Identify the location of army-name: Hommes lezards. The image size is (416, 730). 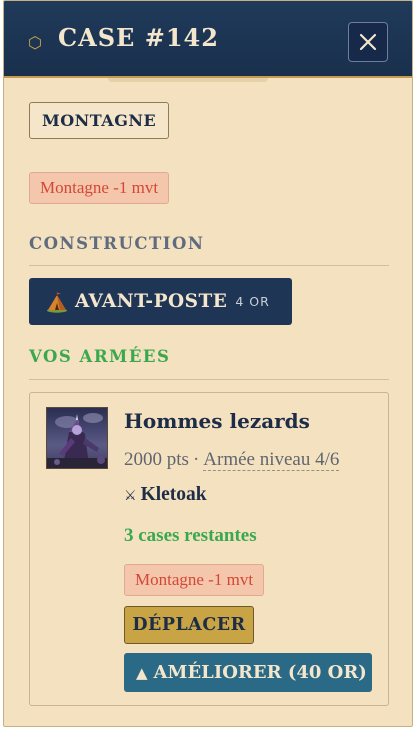
(217, 421).